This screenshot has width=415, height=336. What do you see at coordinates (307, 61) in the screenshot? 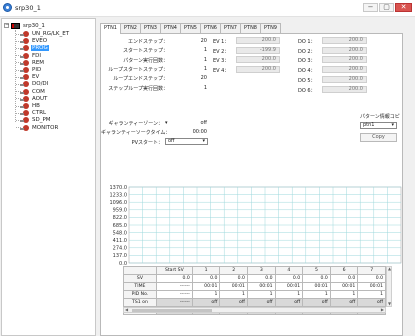
I see `do-label: DO 3：` at bounding box center [307, 61].